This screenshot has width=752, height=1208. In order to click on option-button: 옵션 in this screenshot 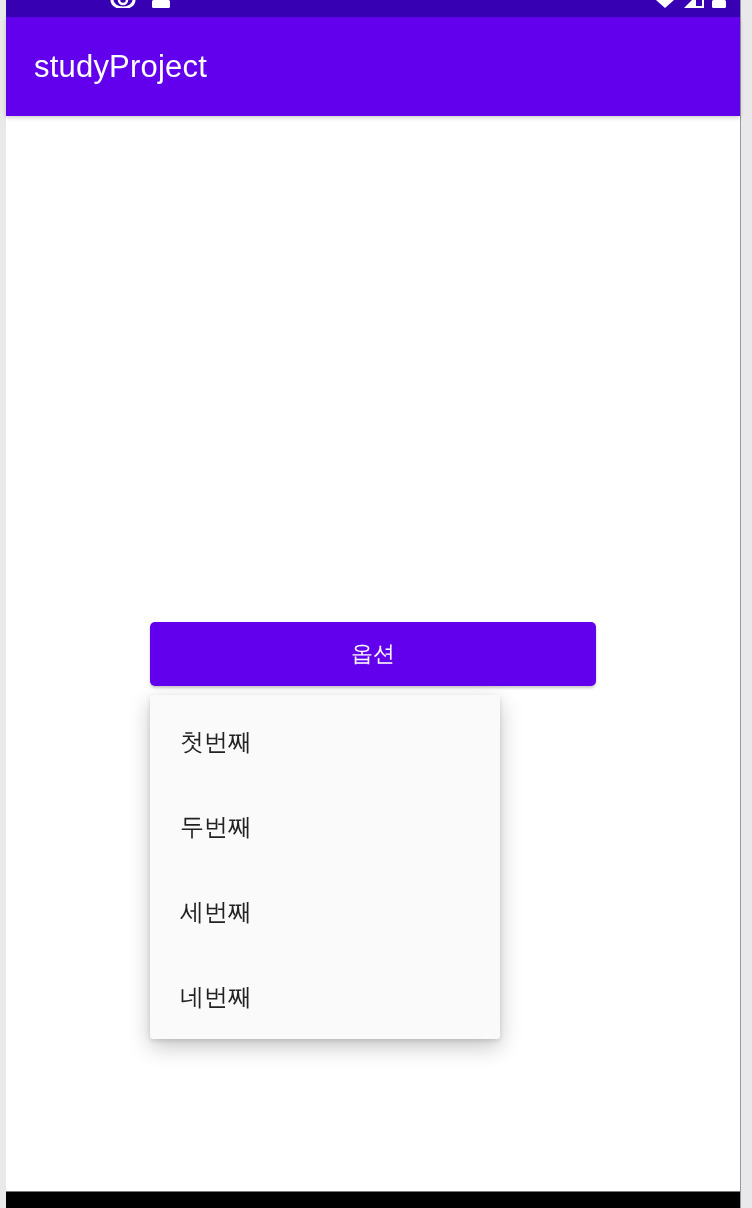, I will do `click(373, 654)`.